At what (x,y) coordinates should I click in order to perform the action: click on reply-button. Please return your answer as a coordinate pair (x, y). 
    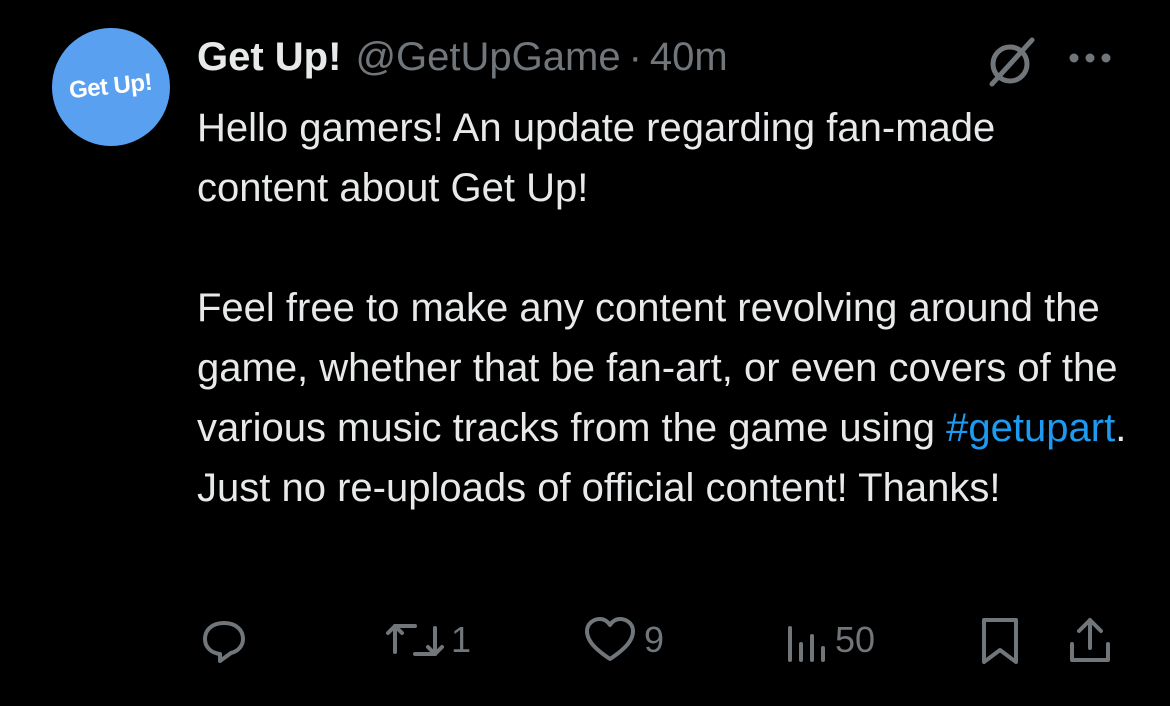
    Looking at the image, I should click on (224, 640).